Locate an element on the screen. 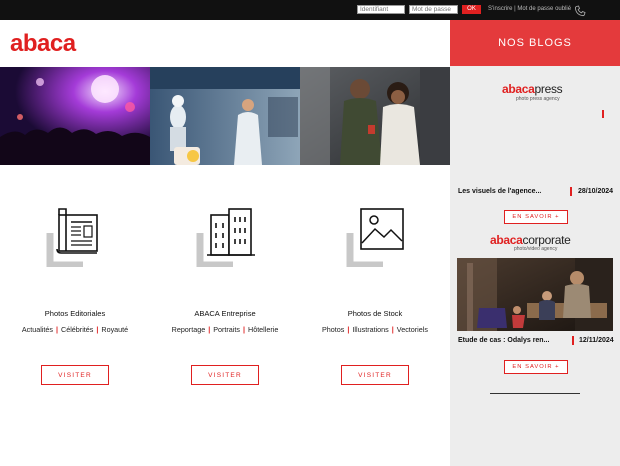 The width and height of the screenshot is (620, 466). press-more-button: EN SAVOIR + is located at coordinates (536, 217).